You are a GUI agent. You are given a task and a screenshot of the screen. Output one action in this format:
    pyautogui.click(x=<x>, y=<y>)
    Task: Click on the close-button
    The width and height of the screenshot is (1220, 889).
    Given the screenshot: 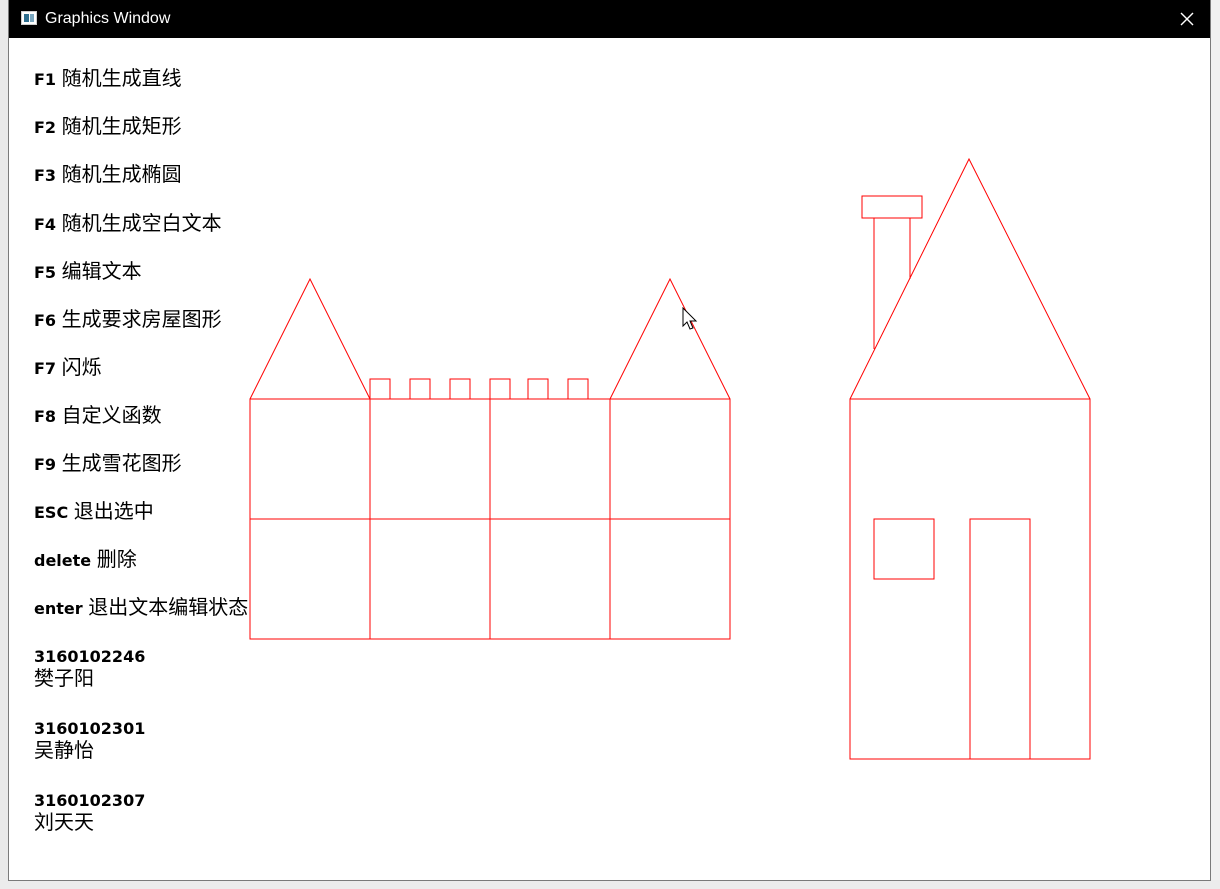 What is the action you would take?
    pyautogui.click(x=1187, y=19)
    